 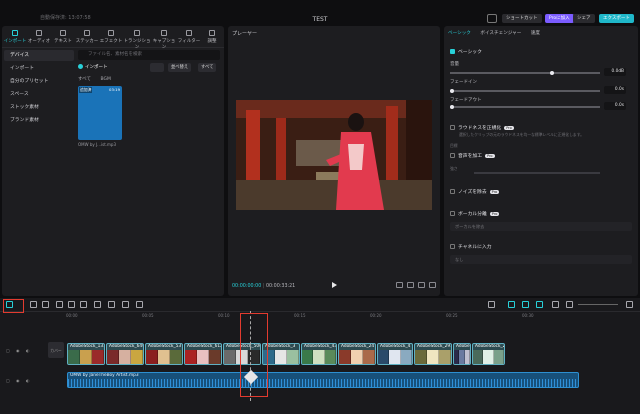 I want to click on filter-all-button: すべて, so click(x=207, y=67).